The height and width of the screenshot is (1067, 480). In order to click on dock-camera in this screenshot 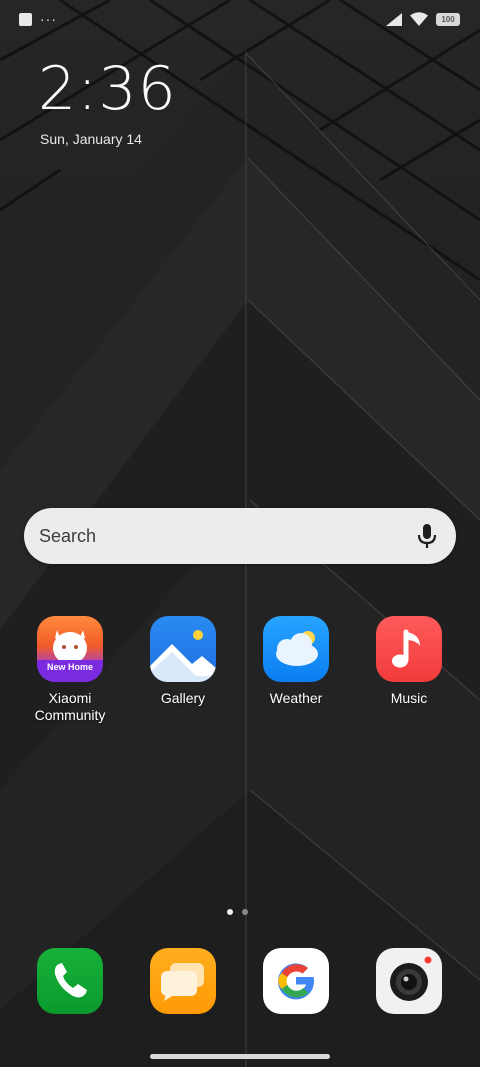, I will do `click(409, 981)`.